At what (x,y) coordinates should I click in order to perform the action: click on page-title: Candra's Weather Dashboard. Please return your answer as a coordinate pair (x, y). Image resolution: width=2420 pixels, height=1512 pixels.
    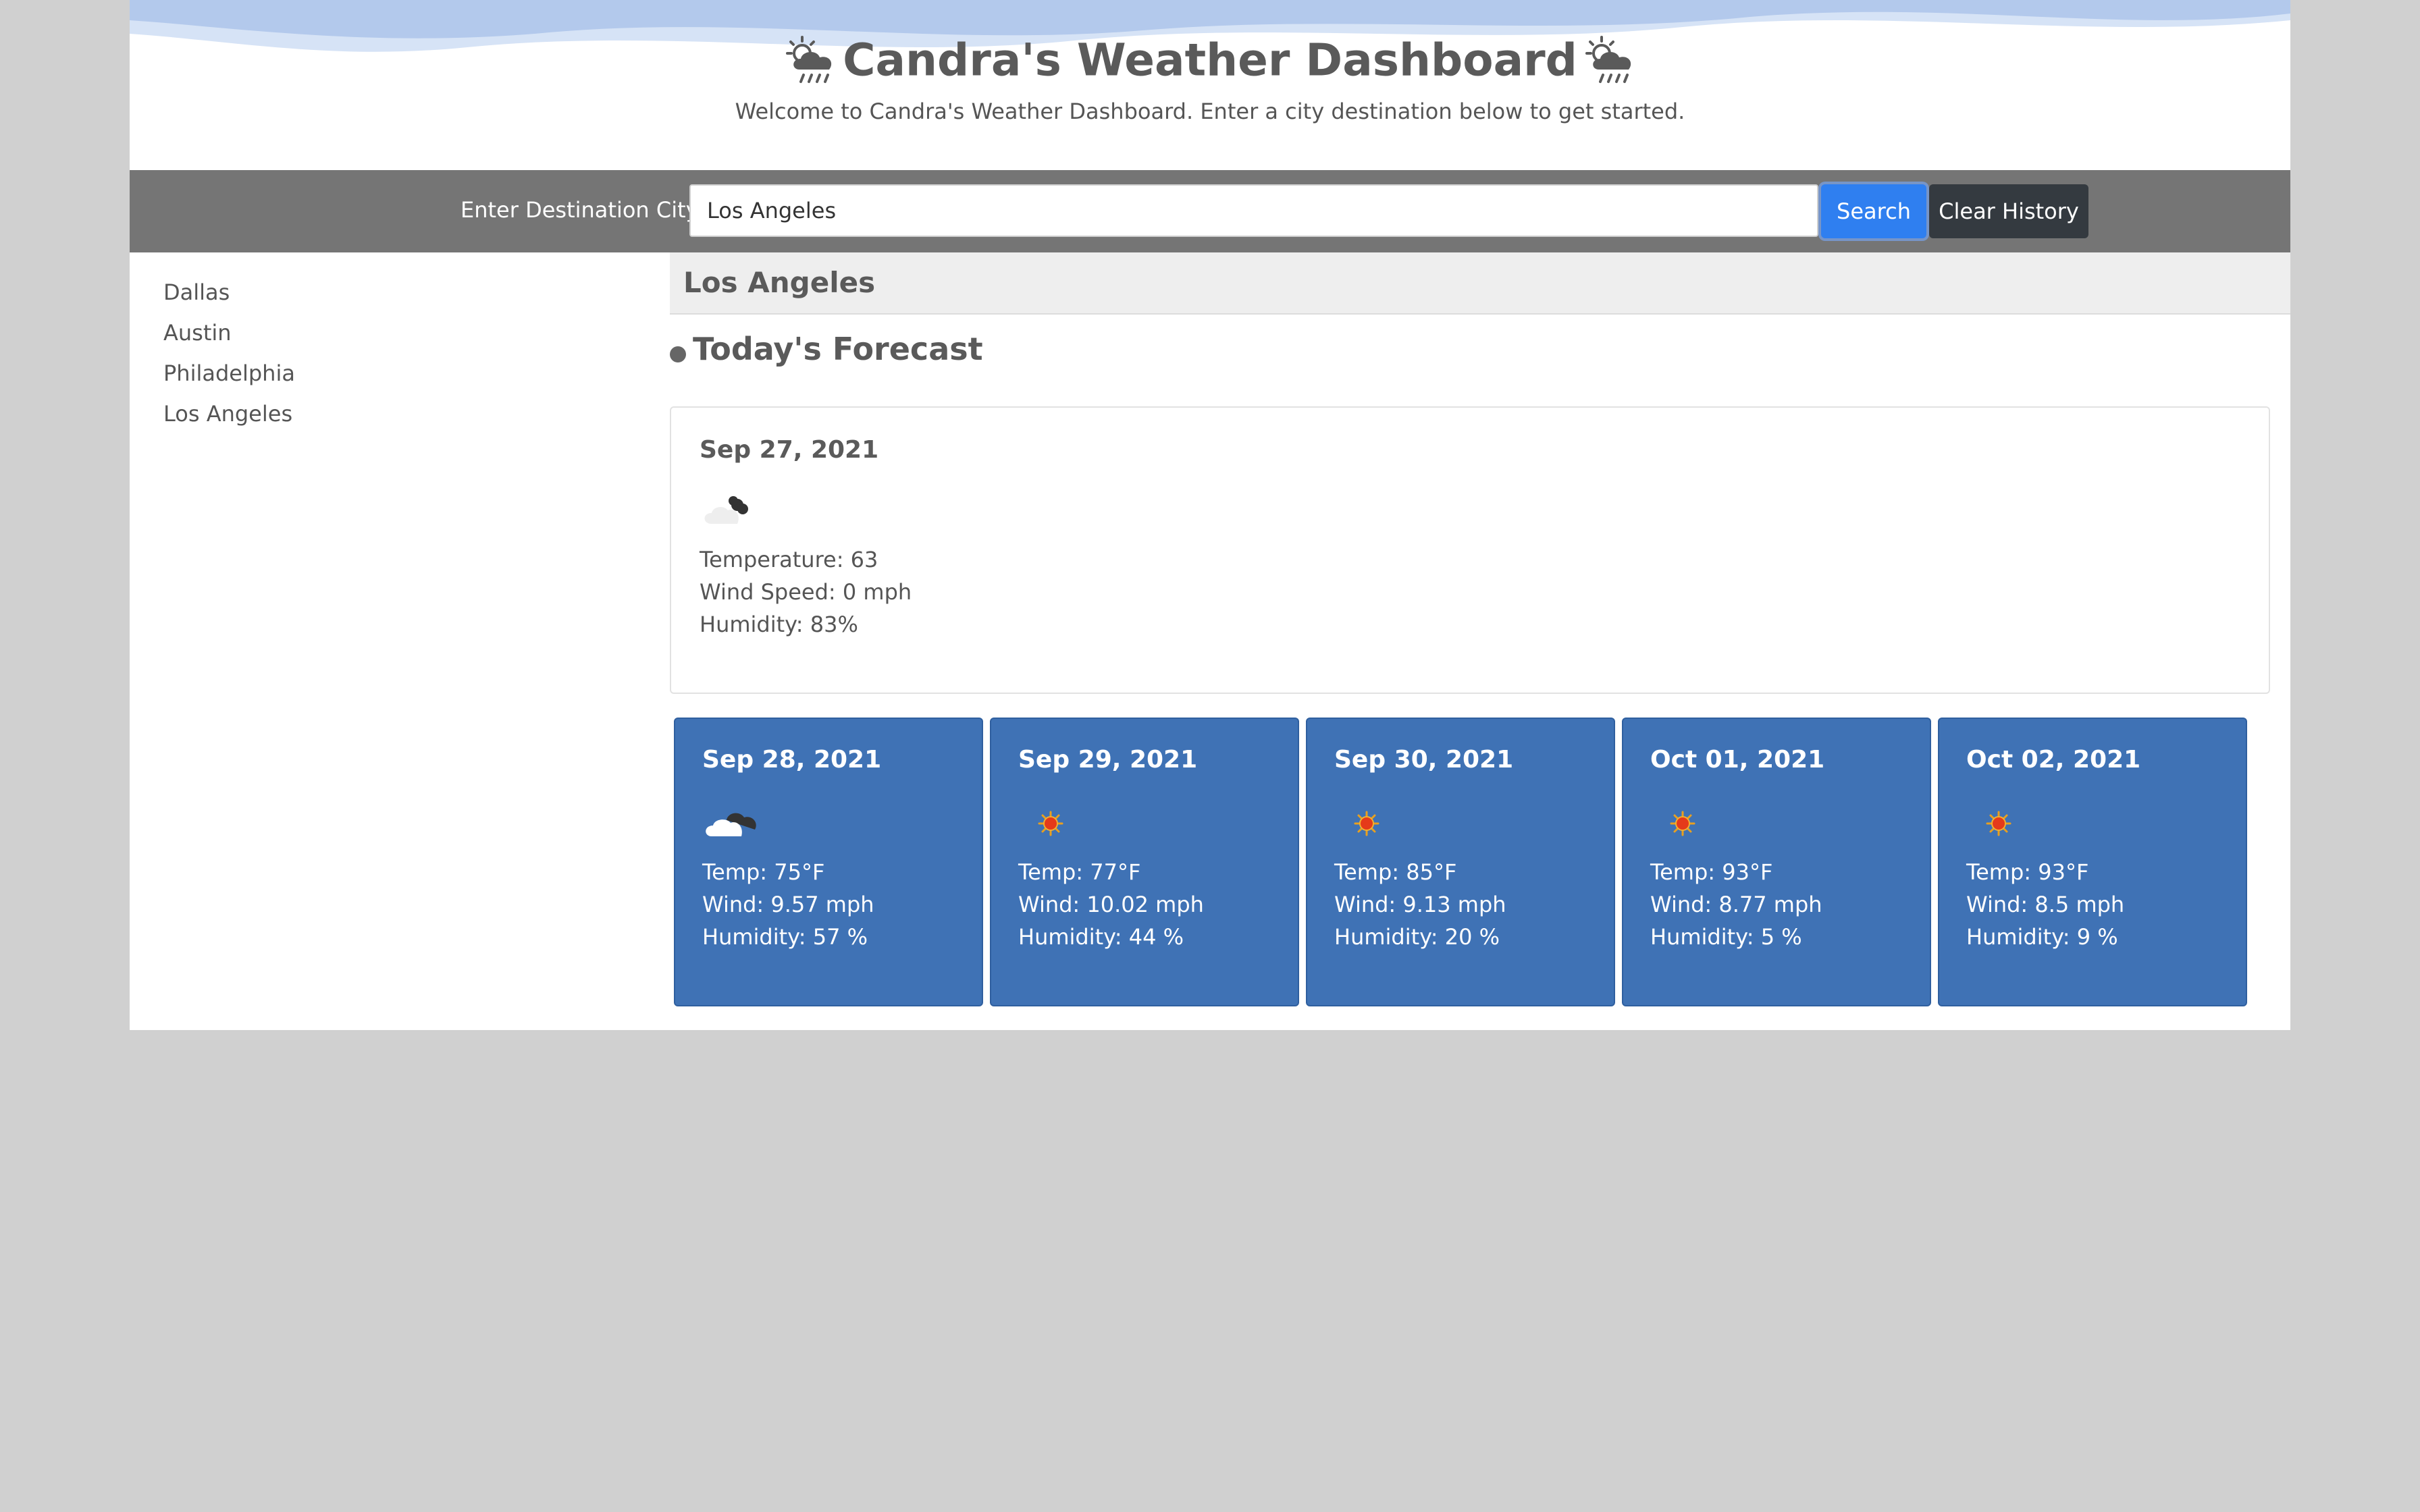
    Looking at the image, I should click on (1210, 58).